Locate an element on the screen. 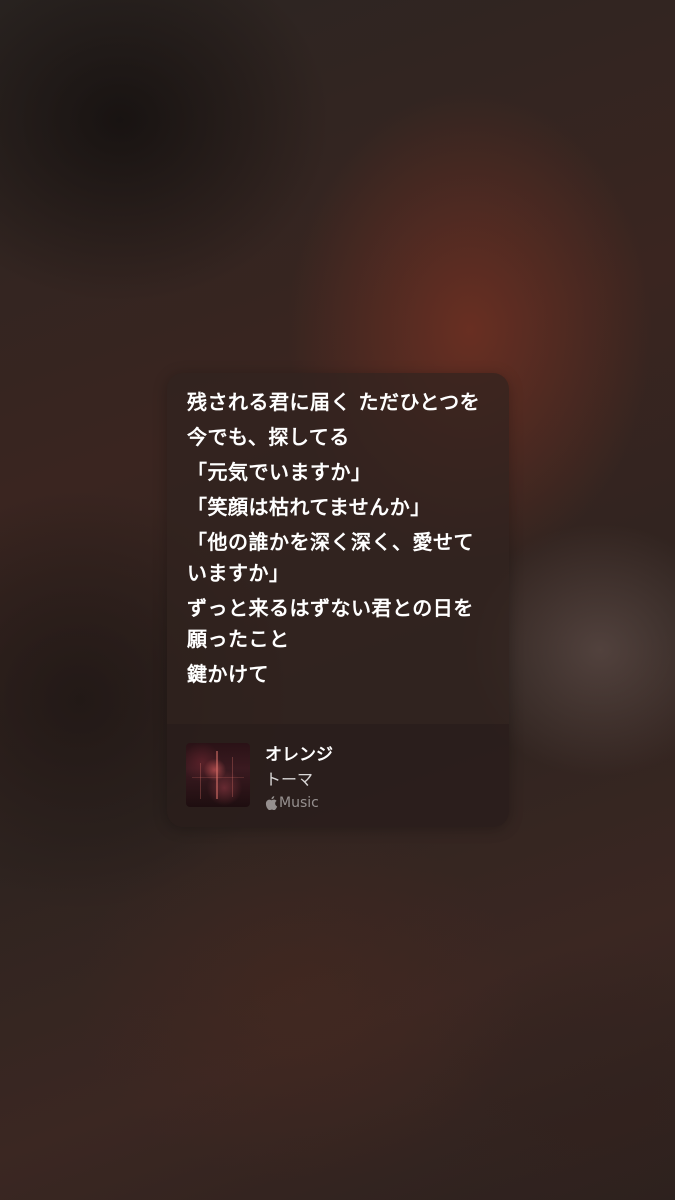 The height and width of the screenshot is (1200, 675). service-label: Music is located at coordinates (299, 803).